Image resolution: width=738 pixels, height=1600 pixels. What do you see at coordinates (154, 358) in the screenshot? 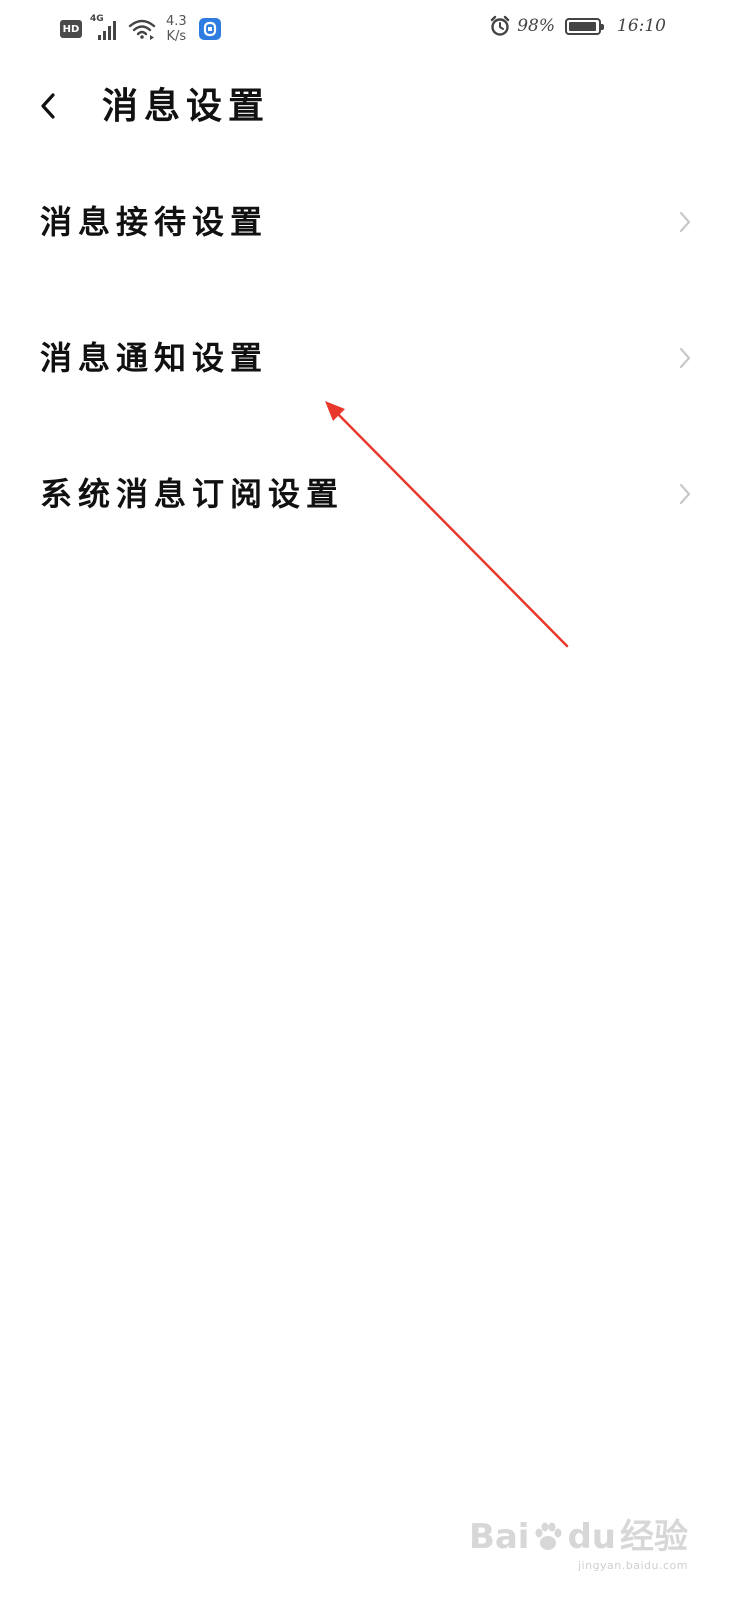
I see `menu-item-label: 消息通知设置` at bounding box center [154, 358].